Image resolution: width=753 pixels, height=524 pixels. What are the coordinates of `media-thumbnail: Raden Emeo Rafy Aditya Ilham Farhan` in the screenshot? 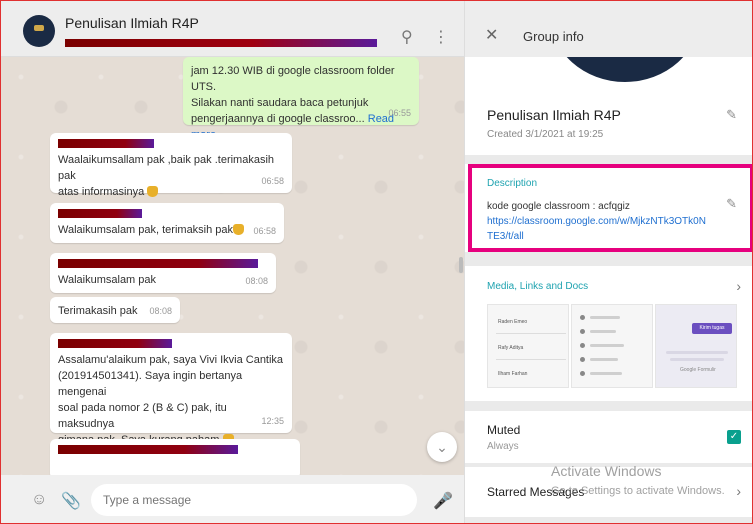 It's located at (528, 346).